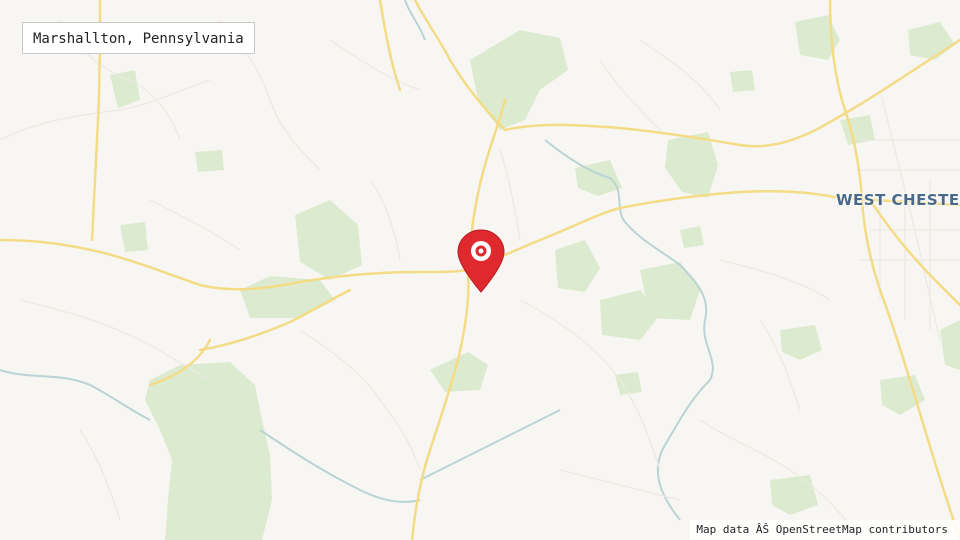  Describe the element at coordinates (138, 38) in the screenshot. I see `location-label: Marshallton, Pennsylvania` at that location.